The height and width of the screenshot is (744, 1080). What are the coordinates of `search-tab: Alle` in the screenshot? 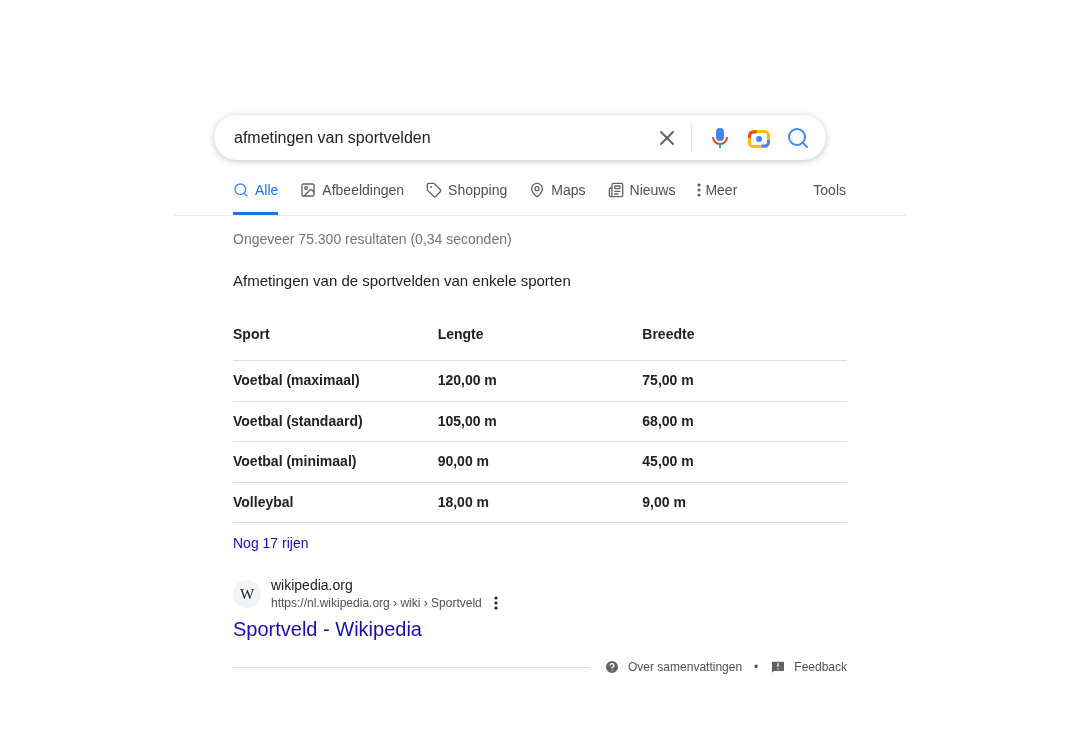 It's located at (256, 197).